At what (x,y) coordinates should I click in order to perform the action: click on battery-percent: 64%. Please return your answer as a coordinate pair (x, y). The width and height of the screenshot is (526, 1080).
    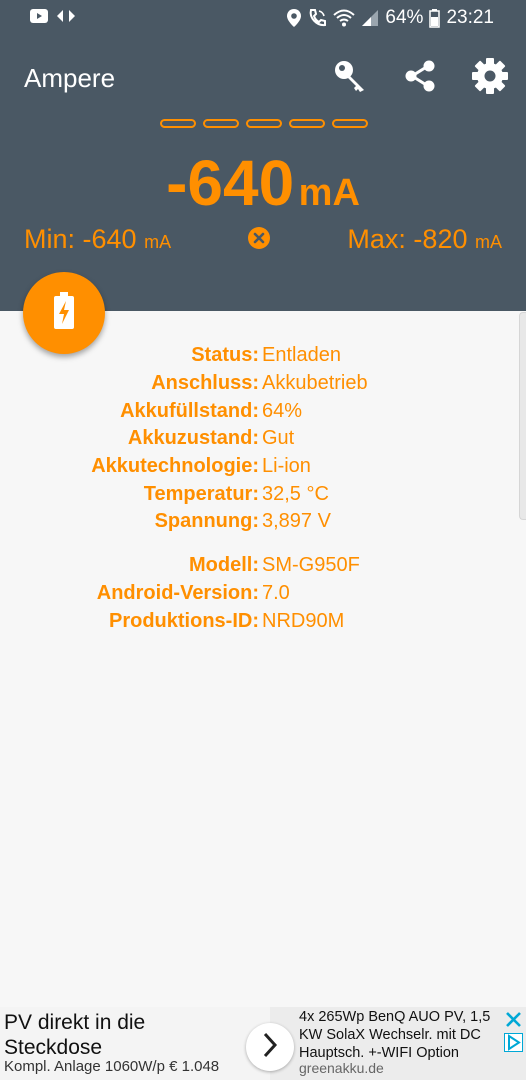
    Looking at the image, I should click on (404, 17).